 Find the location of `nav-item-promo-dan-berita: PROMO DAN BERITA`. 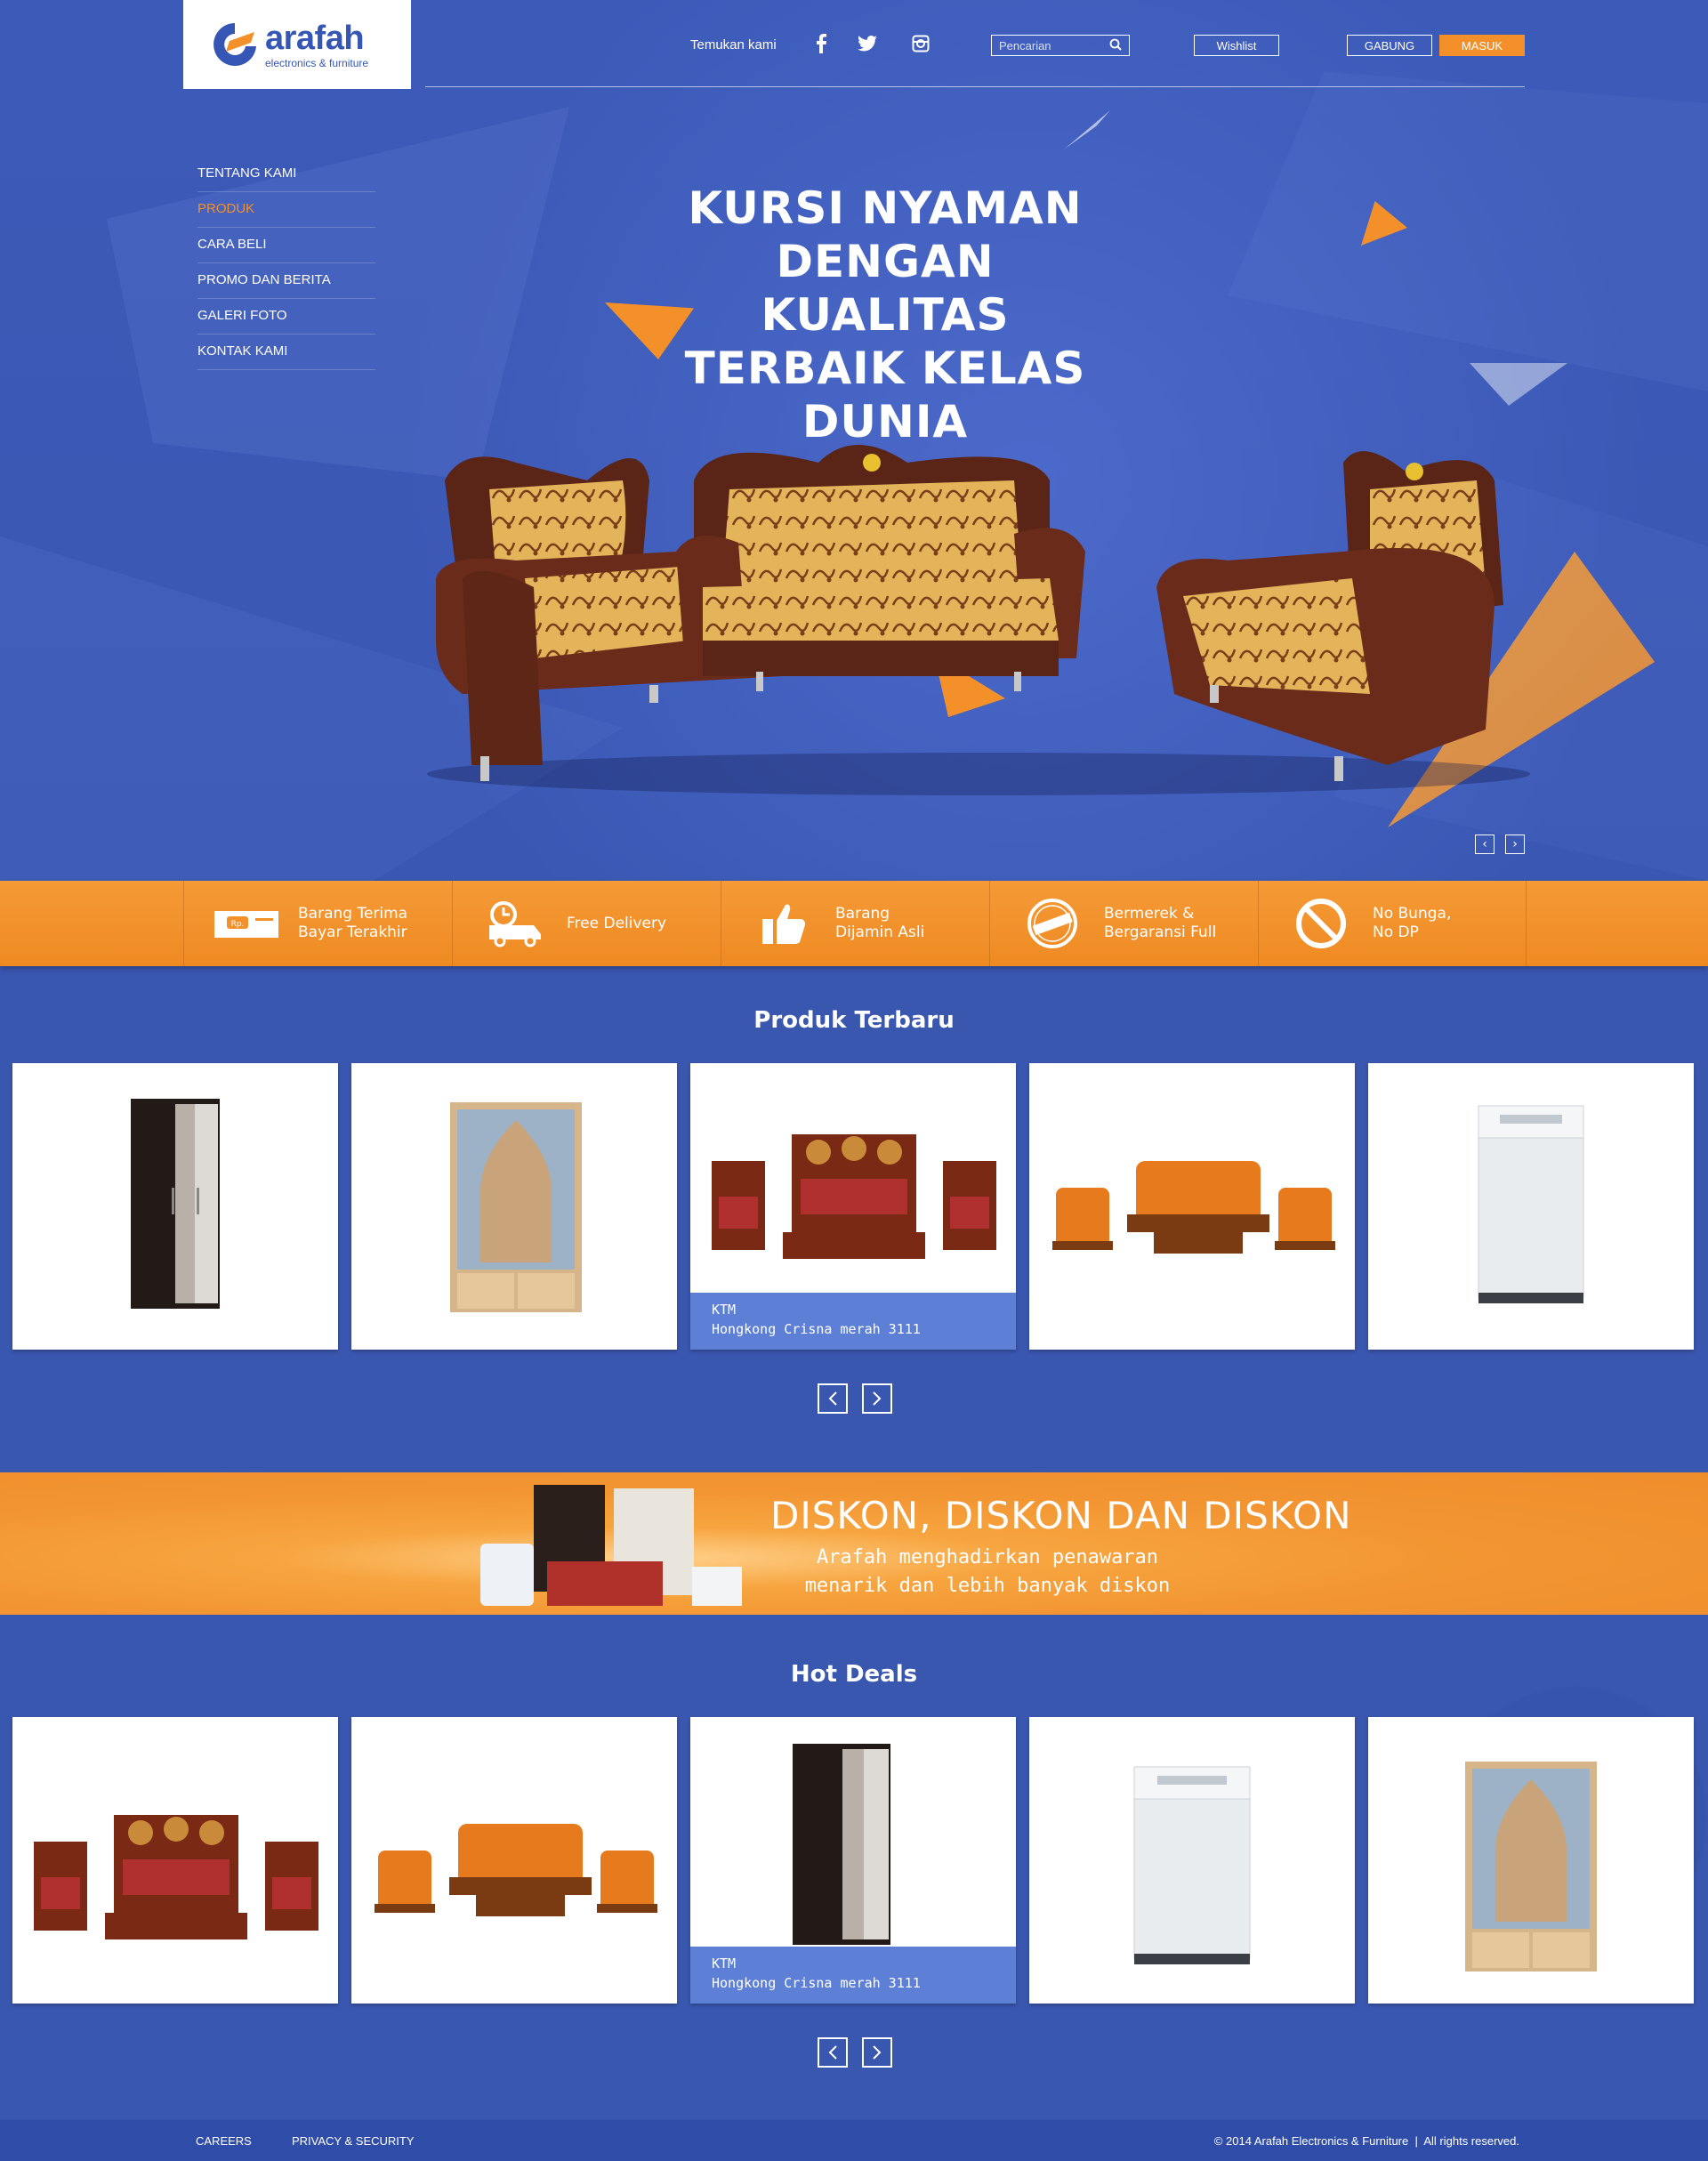

nav-item-promo-dan-berita: PROMO DAN BERITA is located at coordinates (286, 281).